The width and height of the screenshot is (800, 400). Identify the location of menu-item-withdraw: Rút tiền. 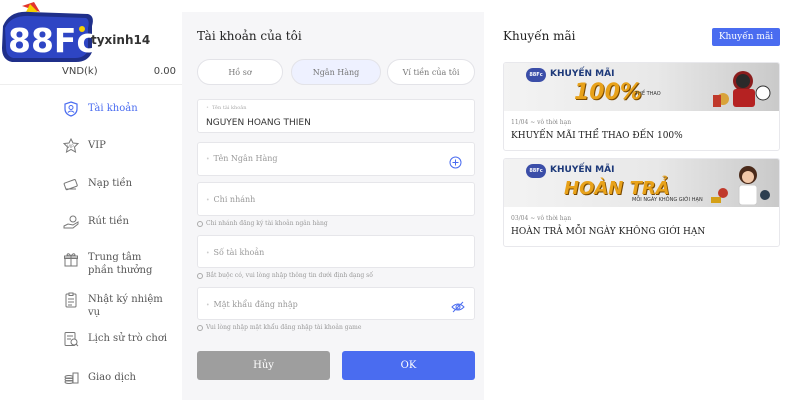
(95, 222).